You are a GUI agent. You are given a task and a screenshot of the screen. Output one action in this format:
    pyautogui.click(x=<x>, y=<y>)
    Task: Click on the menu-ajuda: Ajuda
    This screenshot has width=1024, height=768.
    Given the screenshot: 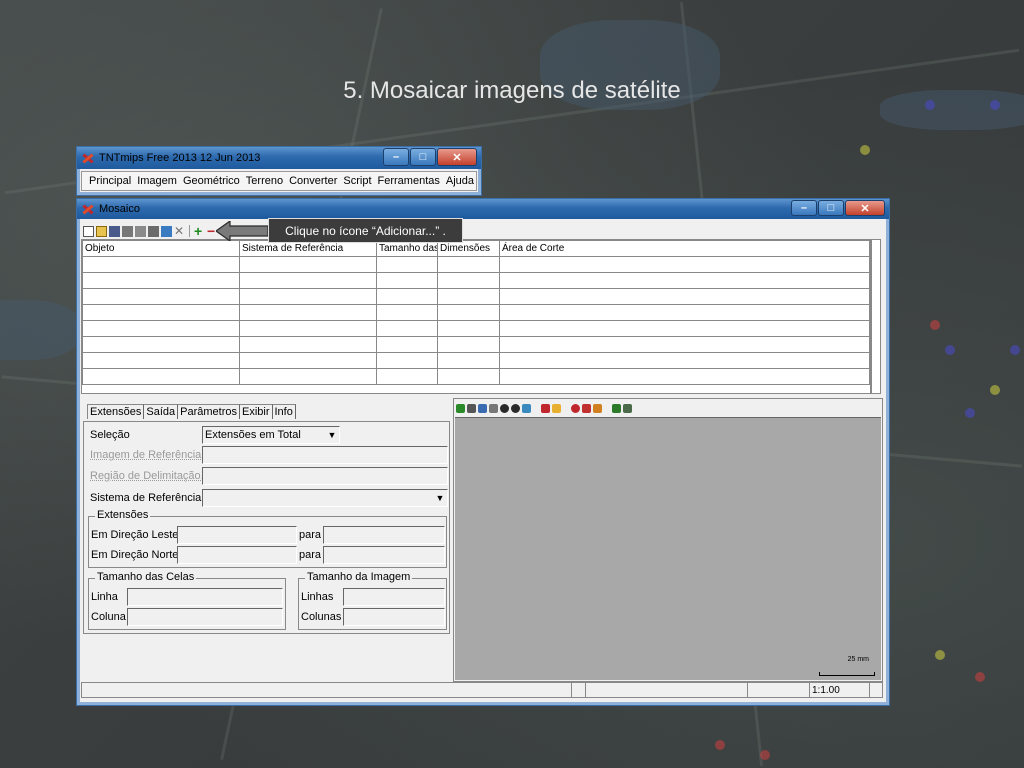 What is the action you would take?
    pyautogui.click(x=460, y=181)
    